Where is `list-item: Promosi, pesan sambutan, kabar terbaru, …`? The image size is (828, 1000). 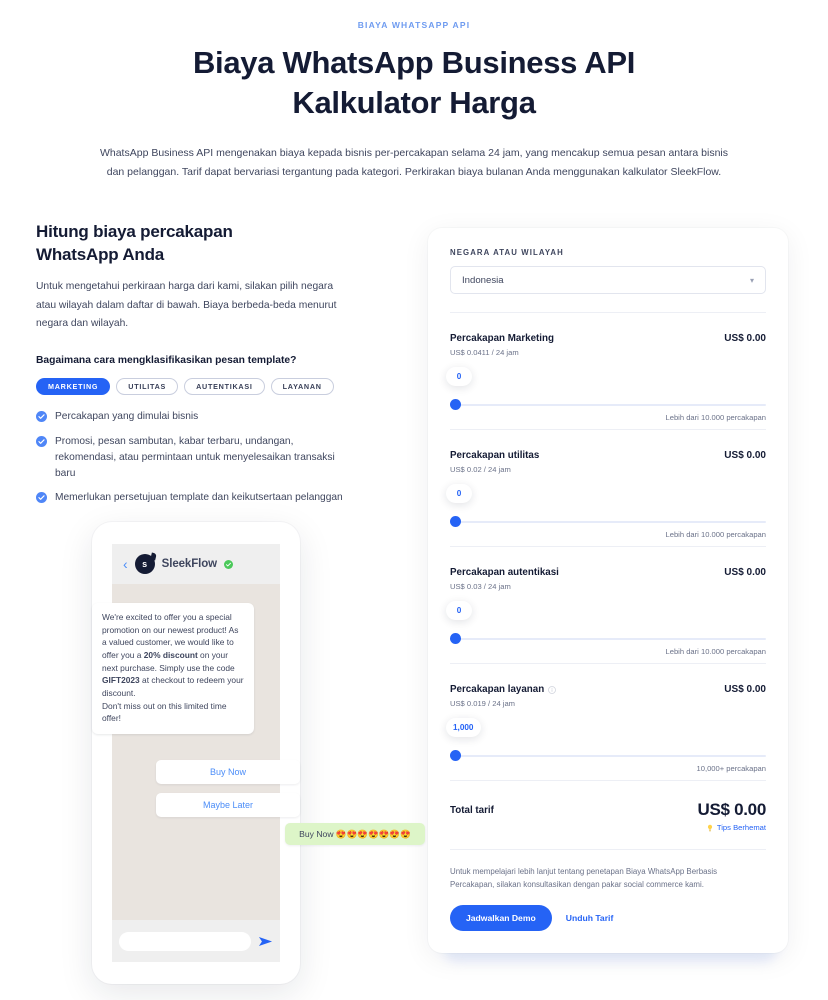 list-item: Promosi, pesan sambutan, kabar terbaru, … is located at coordinates (196, 457).